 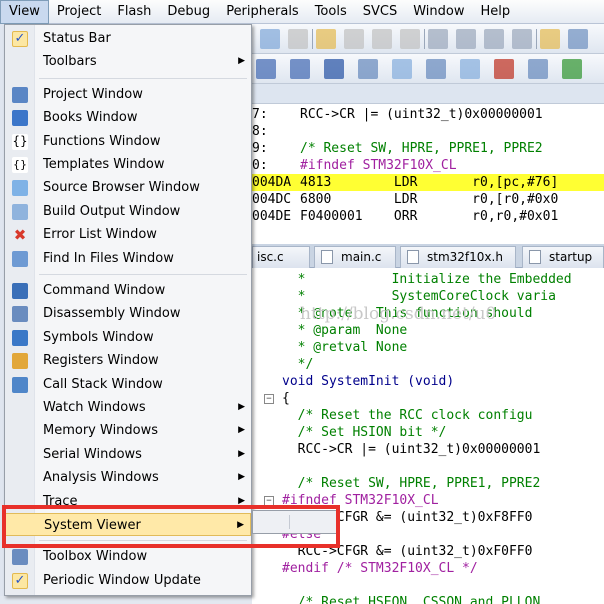 I want to click on command-window-icon, so click(x=20, y=291).